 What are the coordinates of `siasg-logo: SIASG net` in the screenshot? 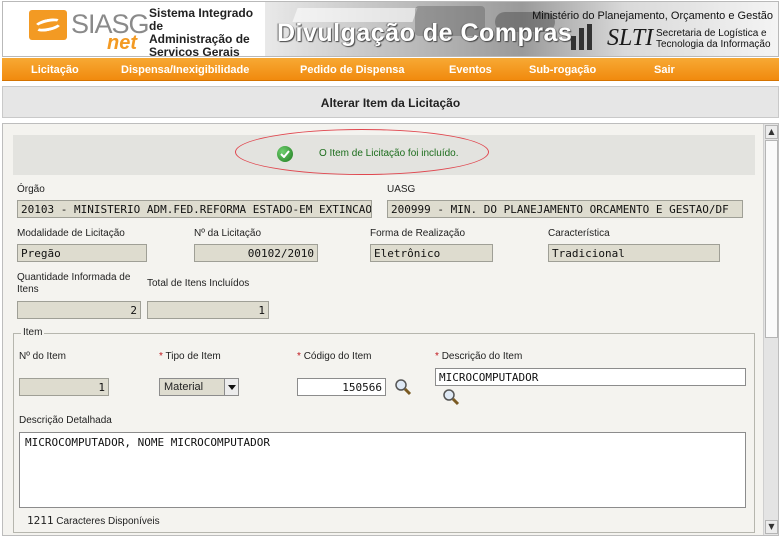 It's located at (87, 30).